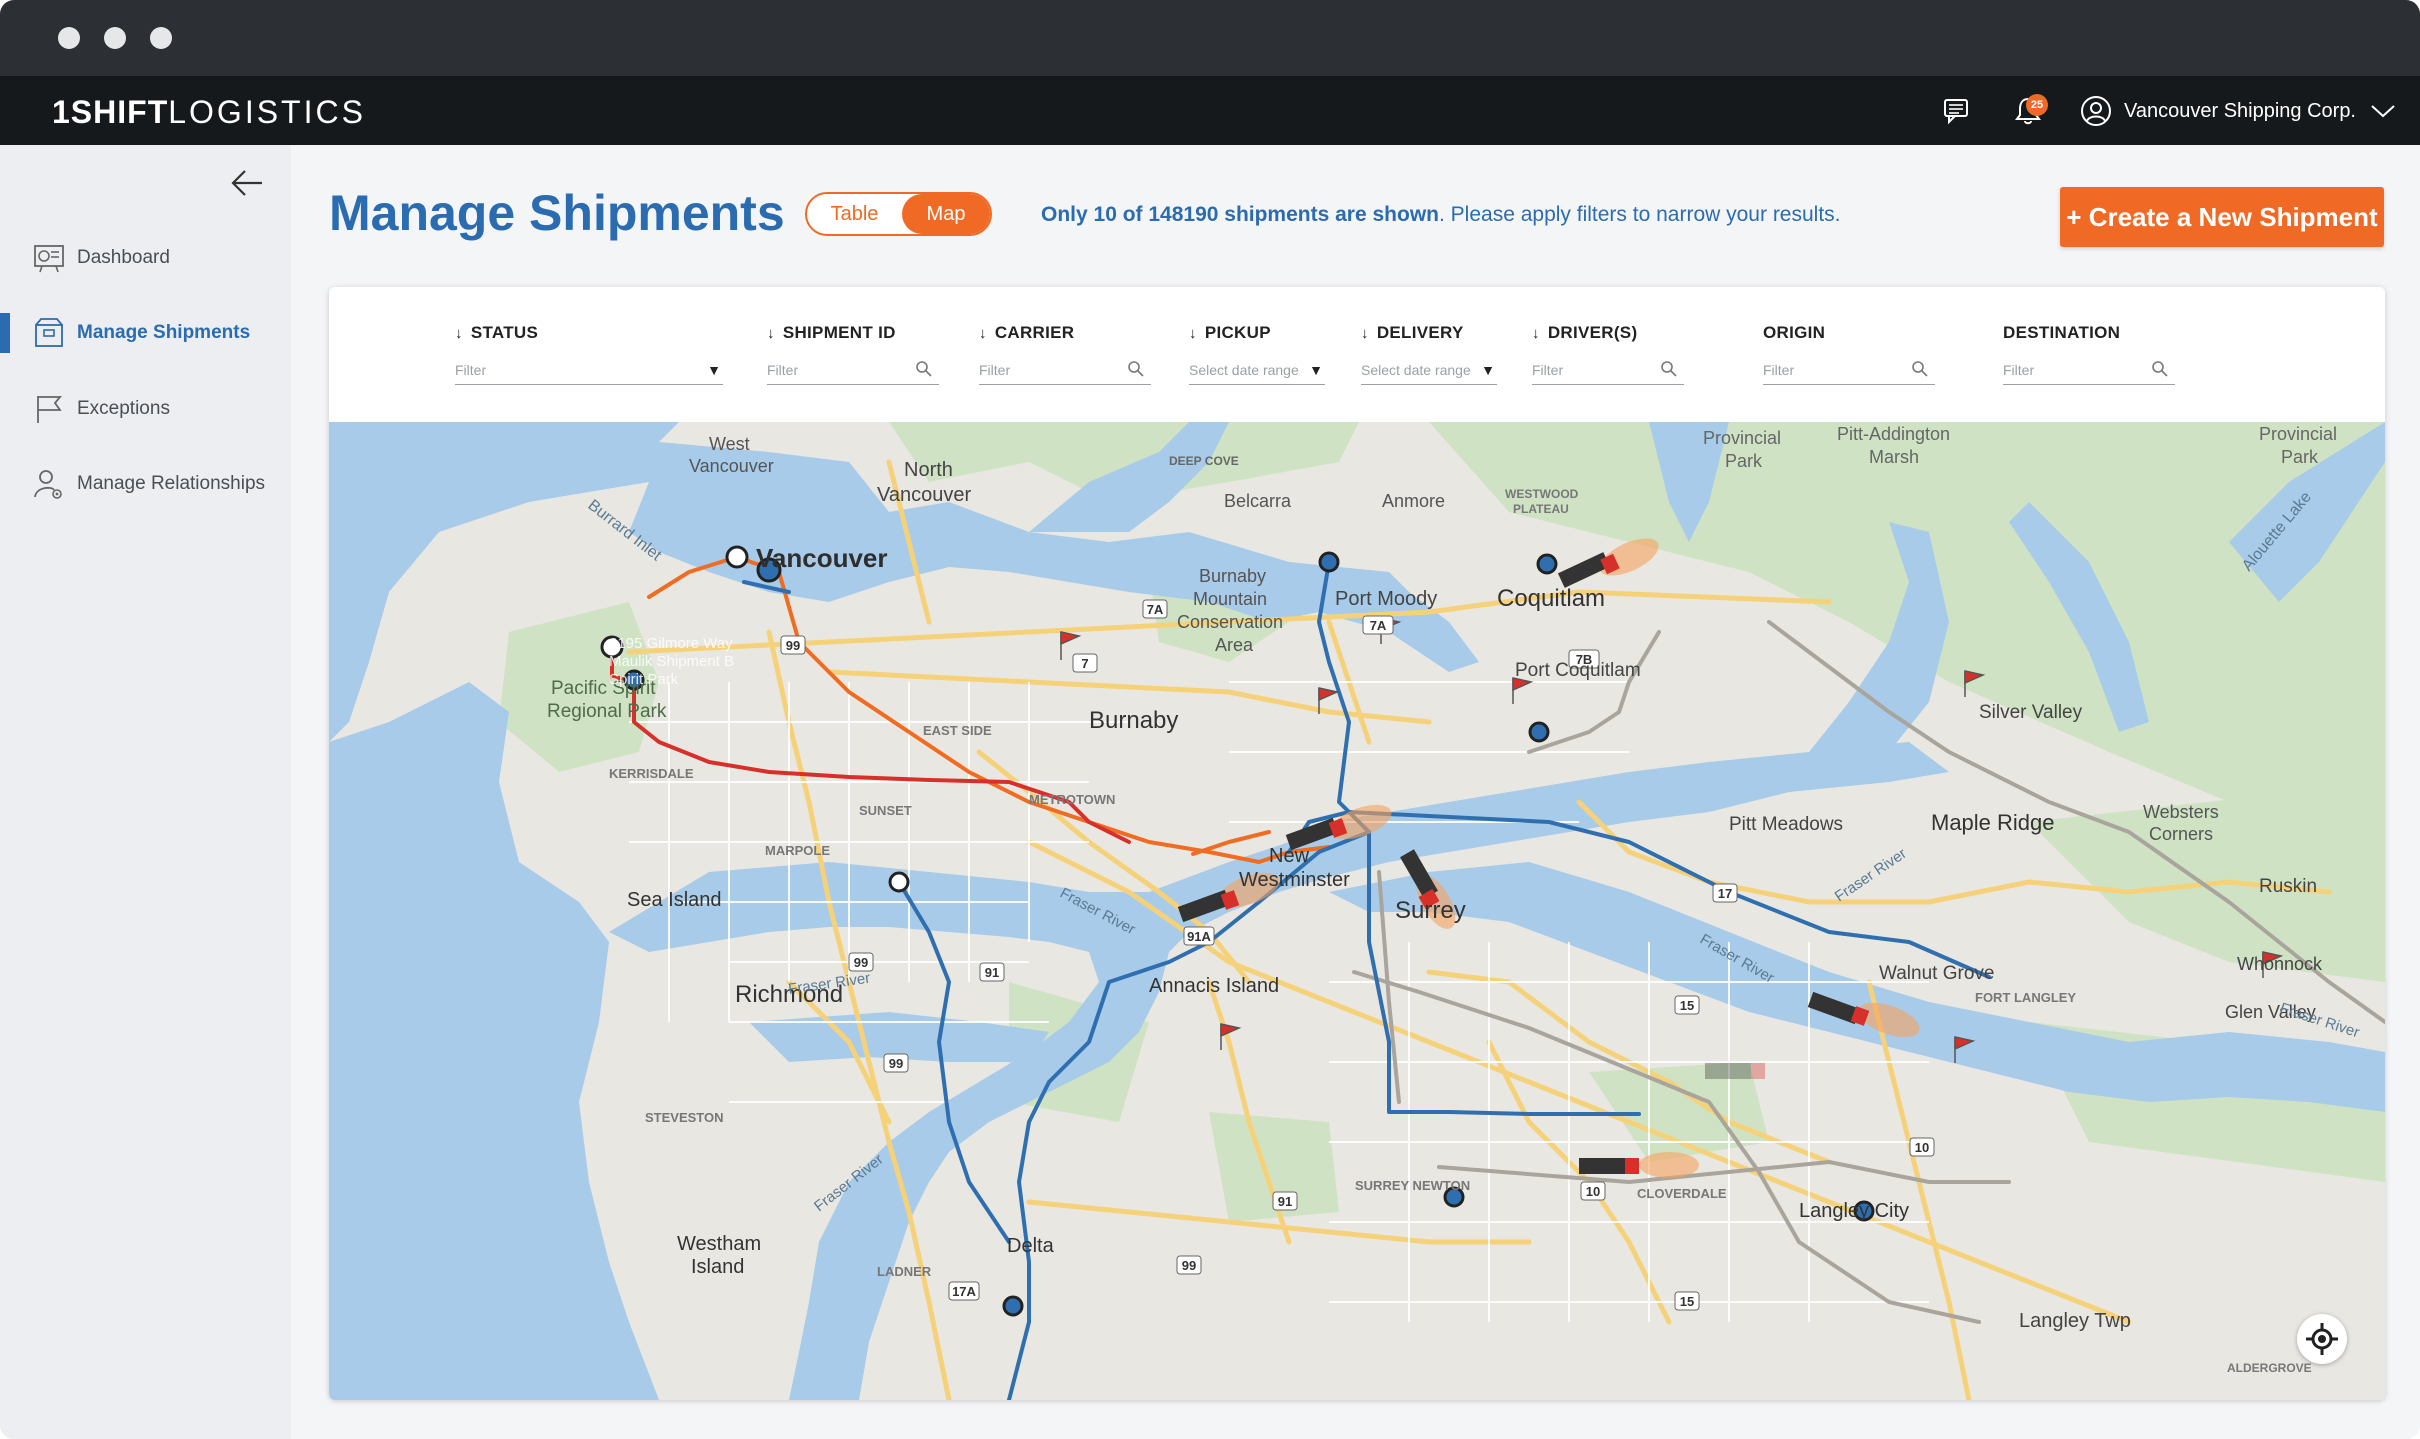 This screenshot has height=1439, width=2420. Describe the element at coordinates (589, 371) in the screenshot. I see `status-filter-select: Filter ▼` at that location.